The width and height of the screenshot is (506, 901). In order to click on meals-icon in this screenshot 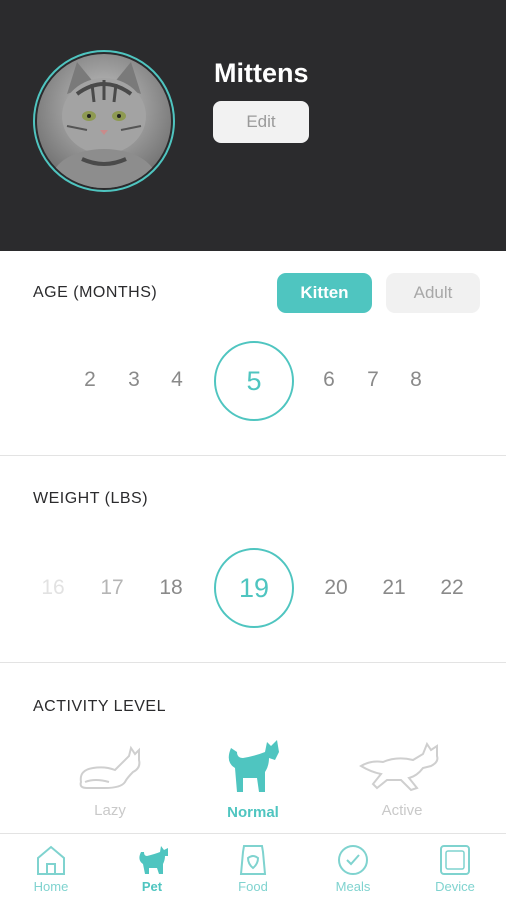, I will do `click(353, 860)`.